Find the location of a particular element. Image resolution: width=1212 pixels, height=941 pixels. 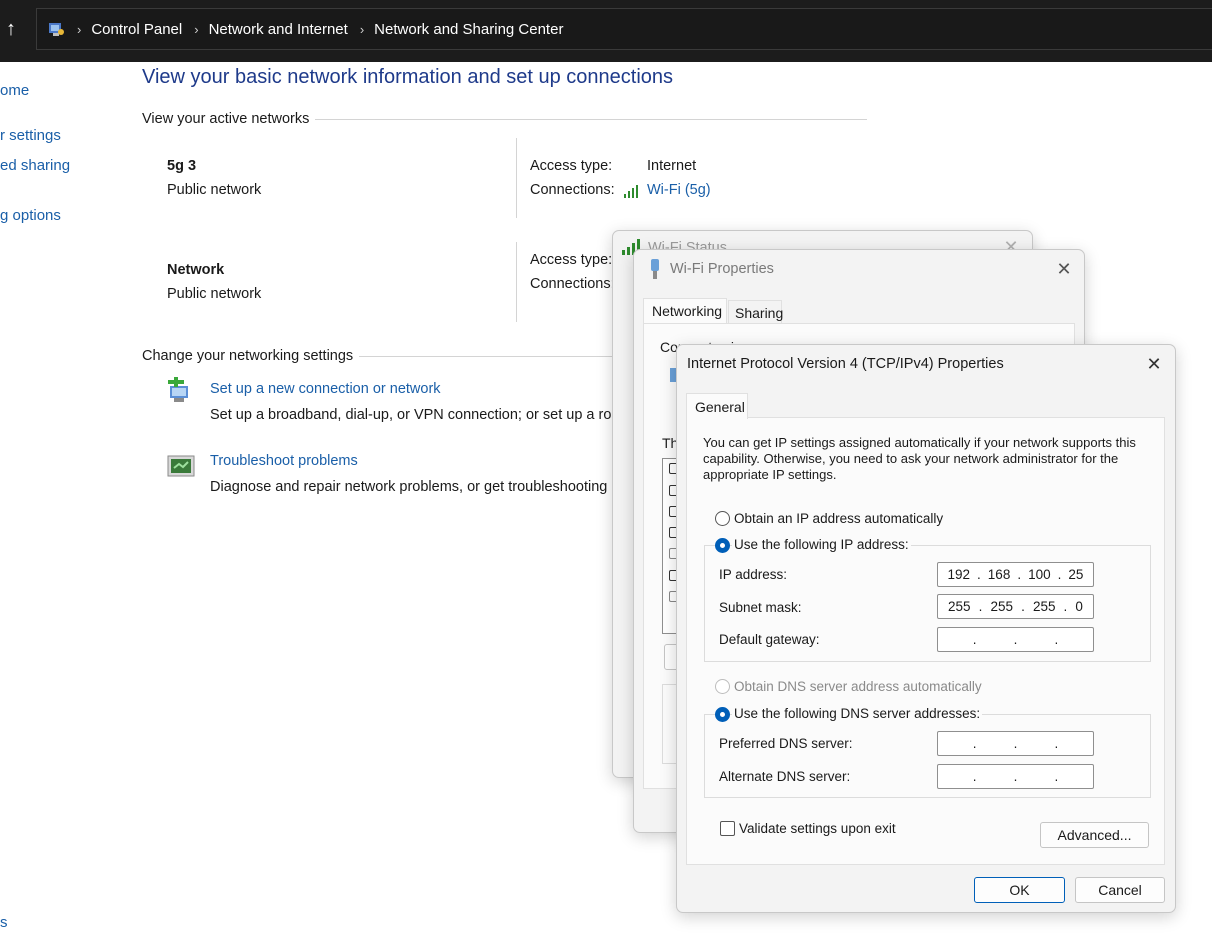

tab-general: General is located at coordinates (717, 406).